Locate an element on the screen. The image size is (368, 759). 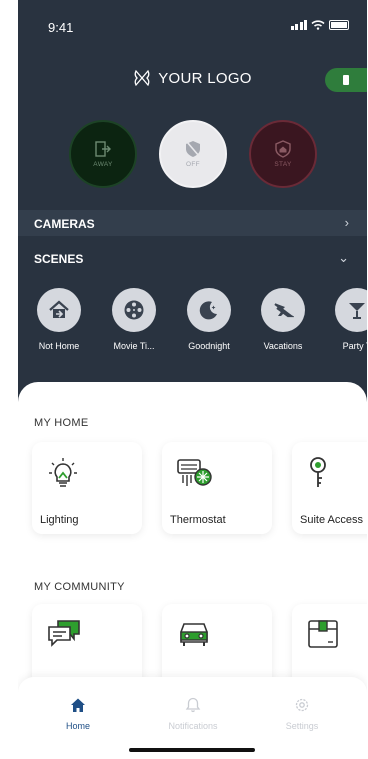
airplane-icon is located at coordinates (283, 310).